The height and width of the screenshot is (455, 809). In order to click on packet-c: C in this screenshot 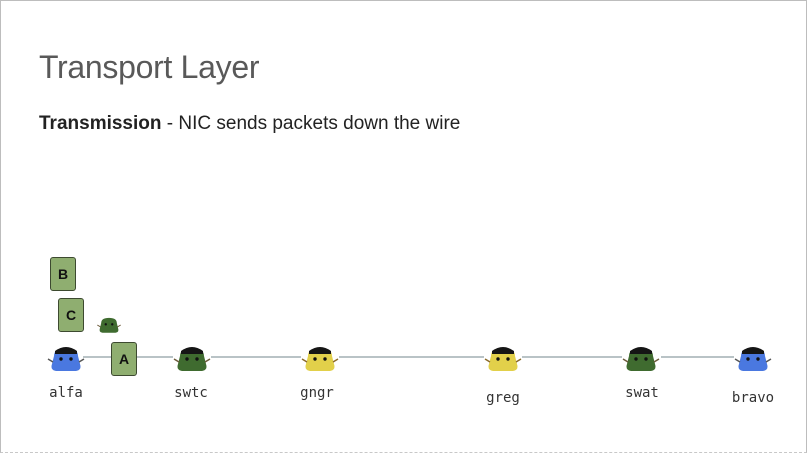, I will do `click(71, 315)`.